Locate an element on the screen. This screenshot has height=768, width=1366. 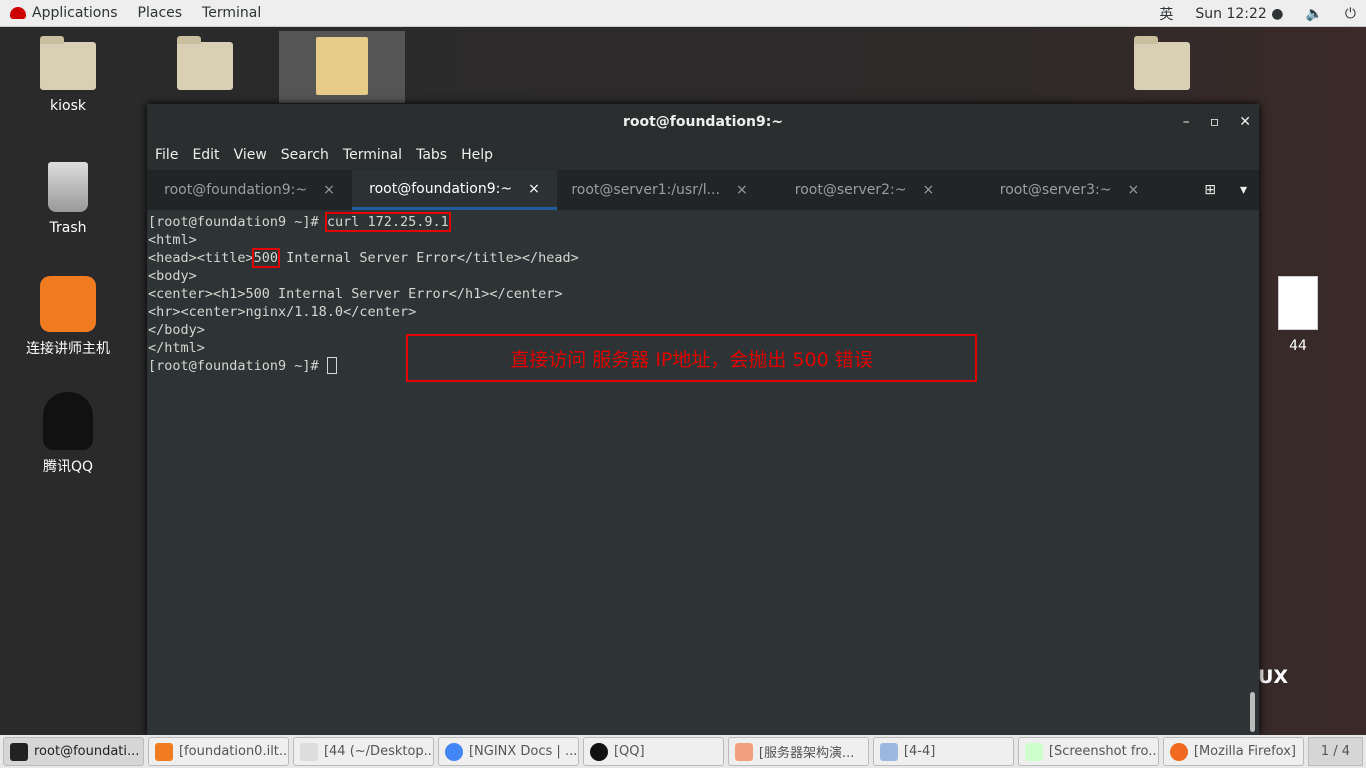
annotation-box: 直接访问 服务器 IP地址，会抛出 500 错误 is located at coordinates (691, 358).